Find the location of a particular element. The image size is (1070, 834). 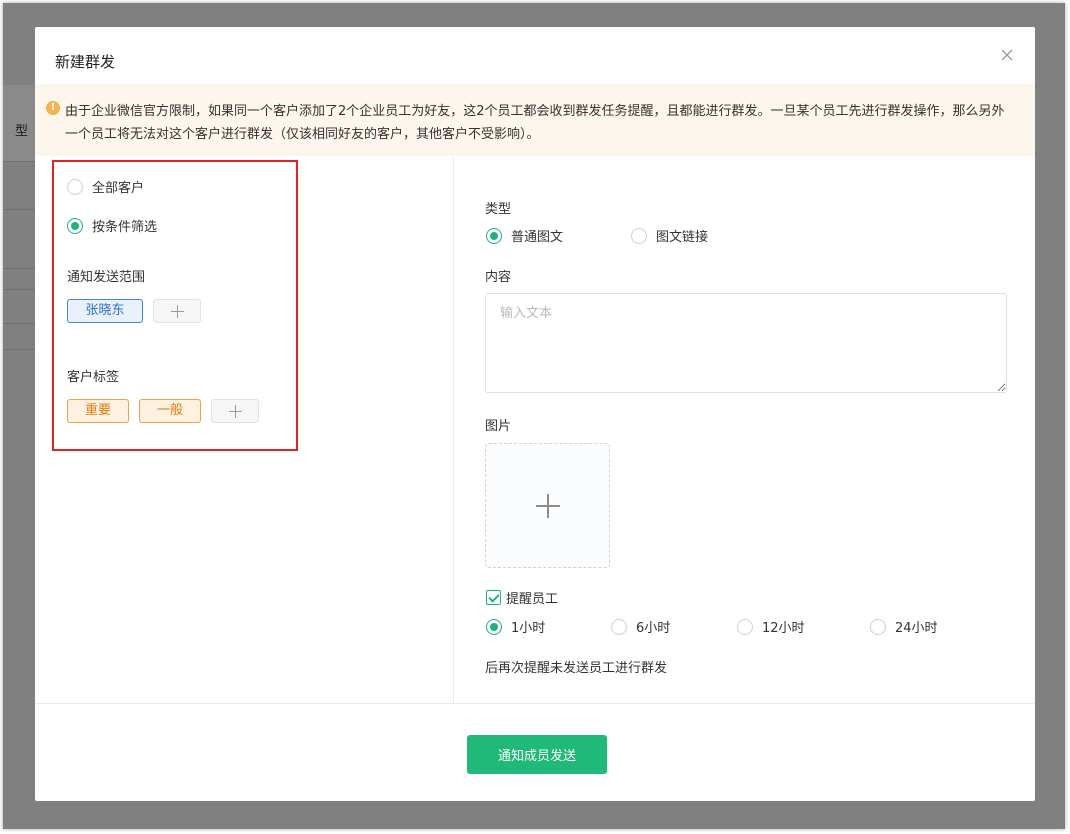

background-cut-text: 型 is located at coordinates (22, 131).